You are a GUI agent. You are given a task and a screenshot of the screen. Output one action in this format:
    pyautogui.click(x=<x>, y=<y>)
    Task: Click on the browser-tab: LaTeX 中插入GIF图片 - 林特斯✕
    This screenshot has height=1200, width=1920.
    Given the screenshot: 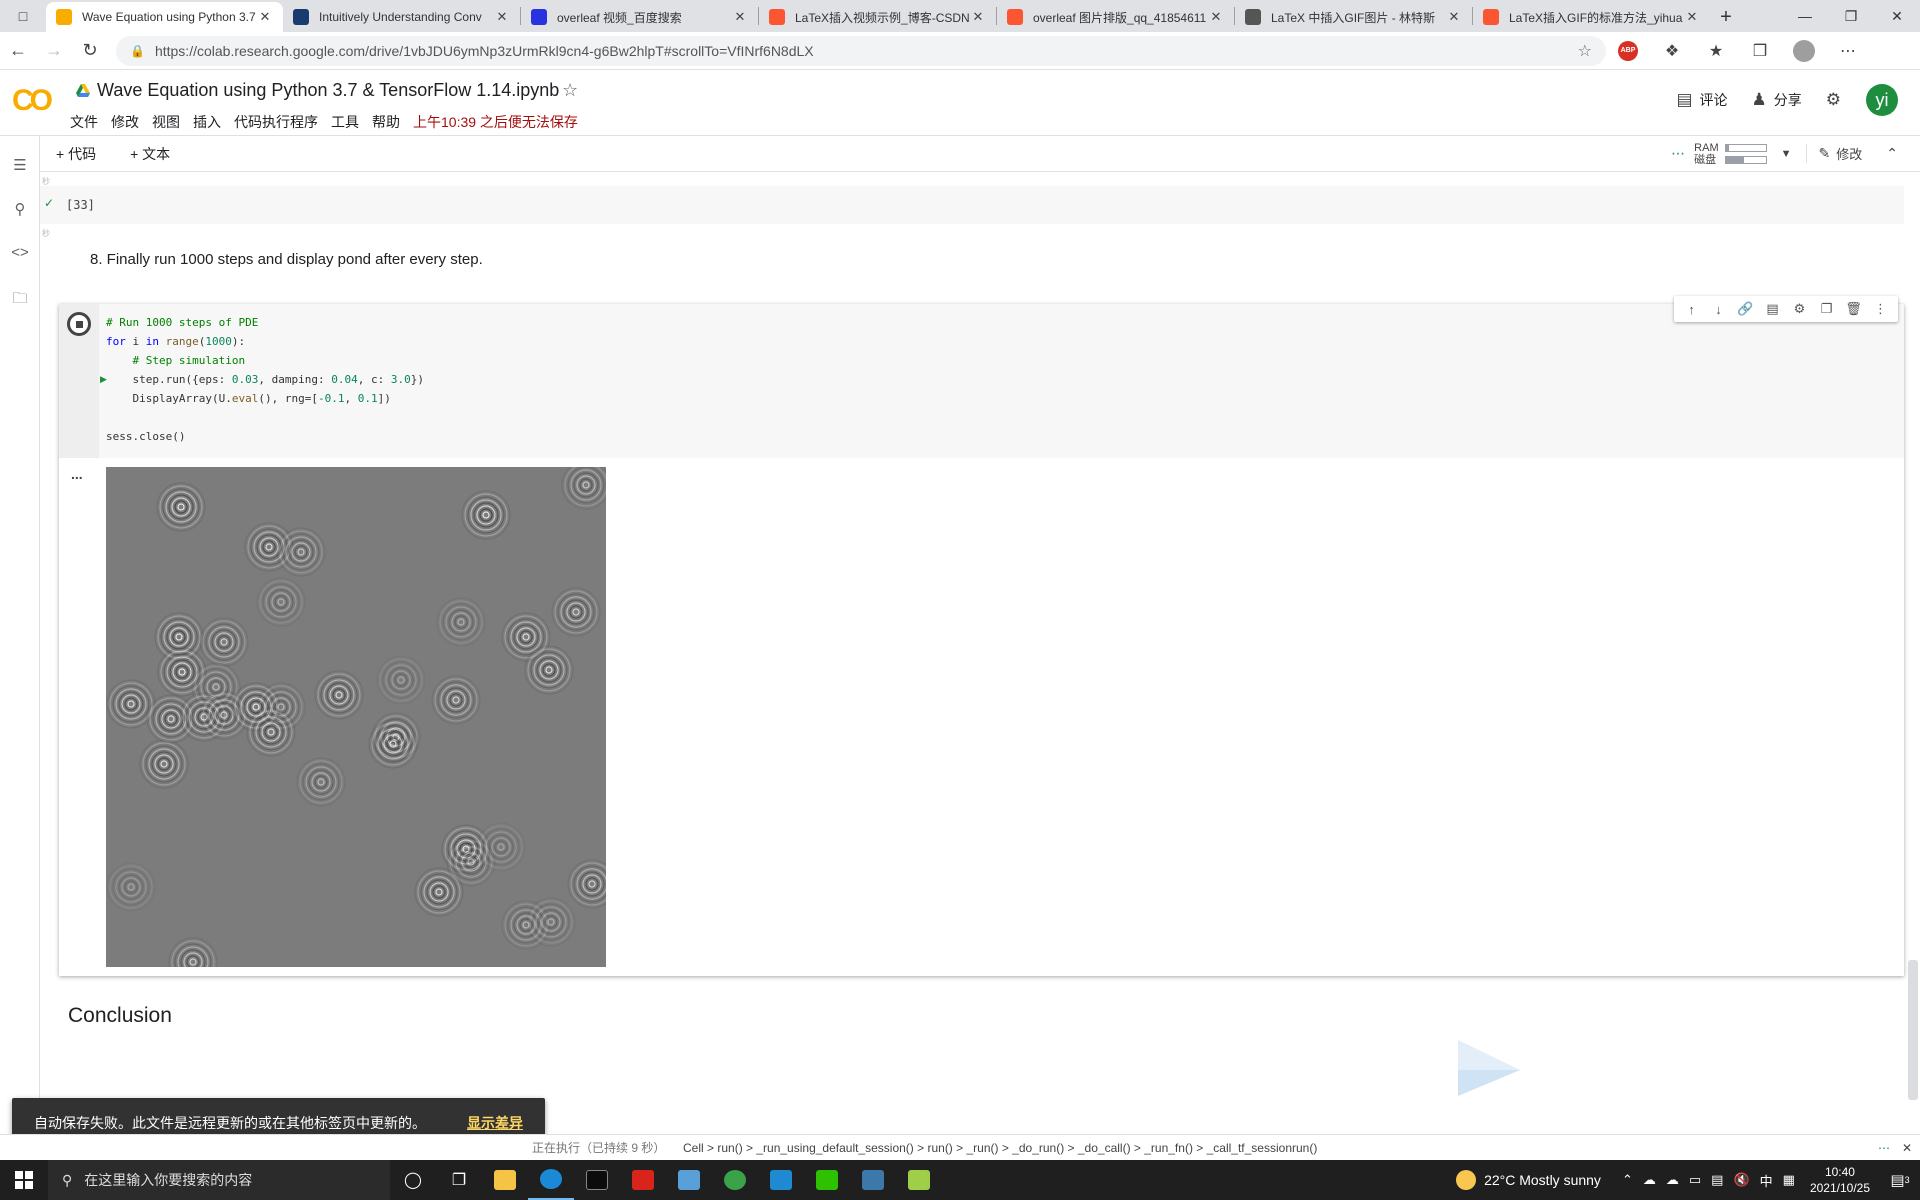 What is the action you would take?
    pyautogui.click(x=1353, y=17)
    